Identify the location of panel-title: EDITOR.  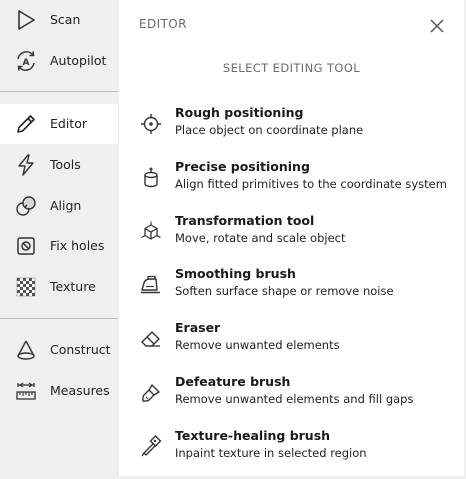
(163, 24).